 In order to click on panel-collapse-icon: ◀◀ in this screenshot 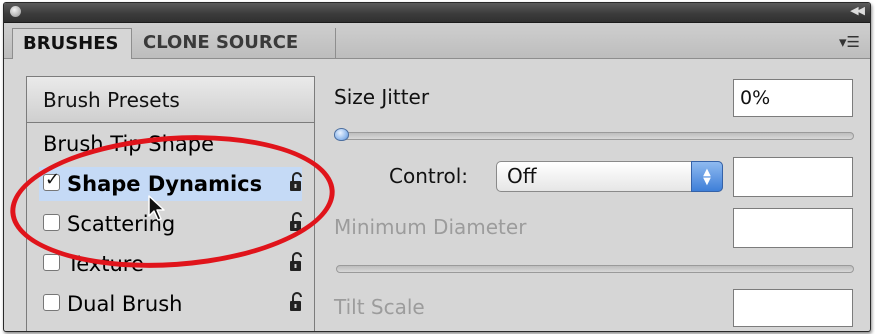, I will do `click(857, 10)`.